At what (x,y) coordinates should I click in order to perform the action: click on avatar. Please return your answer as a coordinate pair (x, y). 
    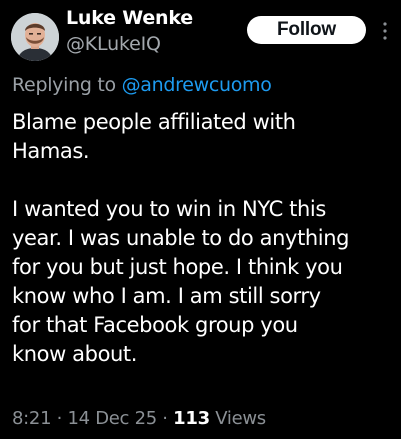
    Looking at the image, I should click on (35, 37).